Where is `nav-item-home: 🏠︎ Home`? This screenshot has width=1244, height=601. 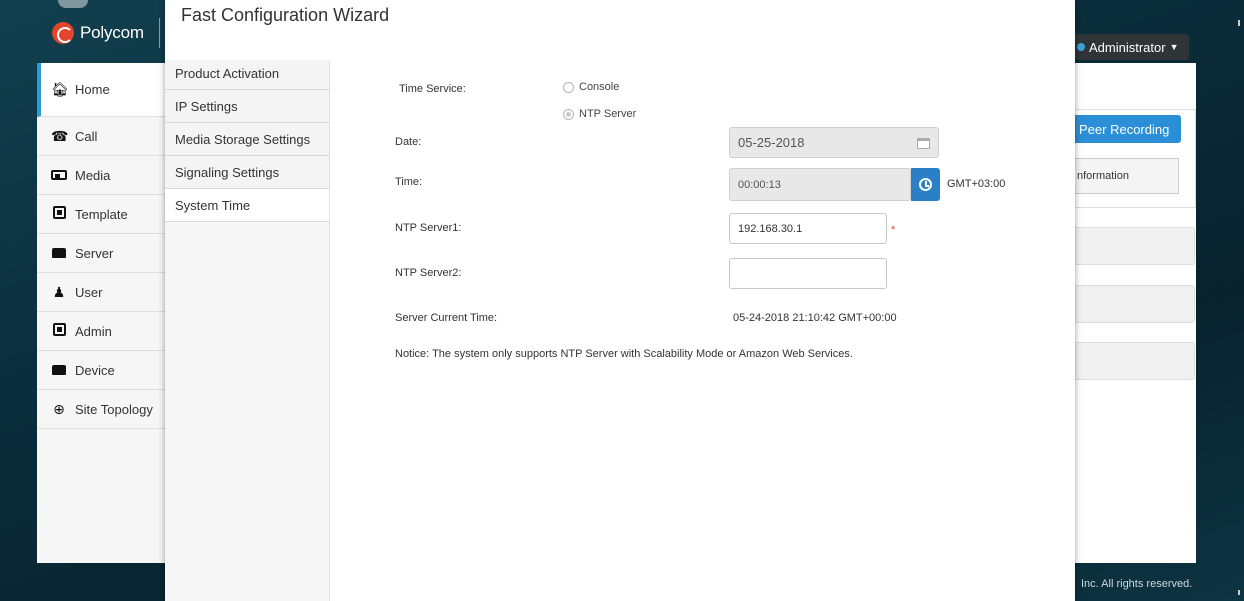 nav-item-home: 🏠︎ Home is located at coordinates (101, 90).